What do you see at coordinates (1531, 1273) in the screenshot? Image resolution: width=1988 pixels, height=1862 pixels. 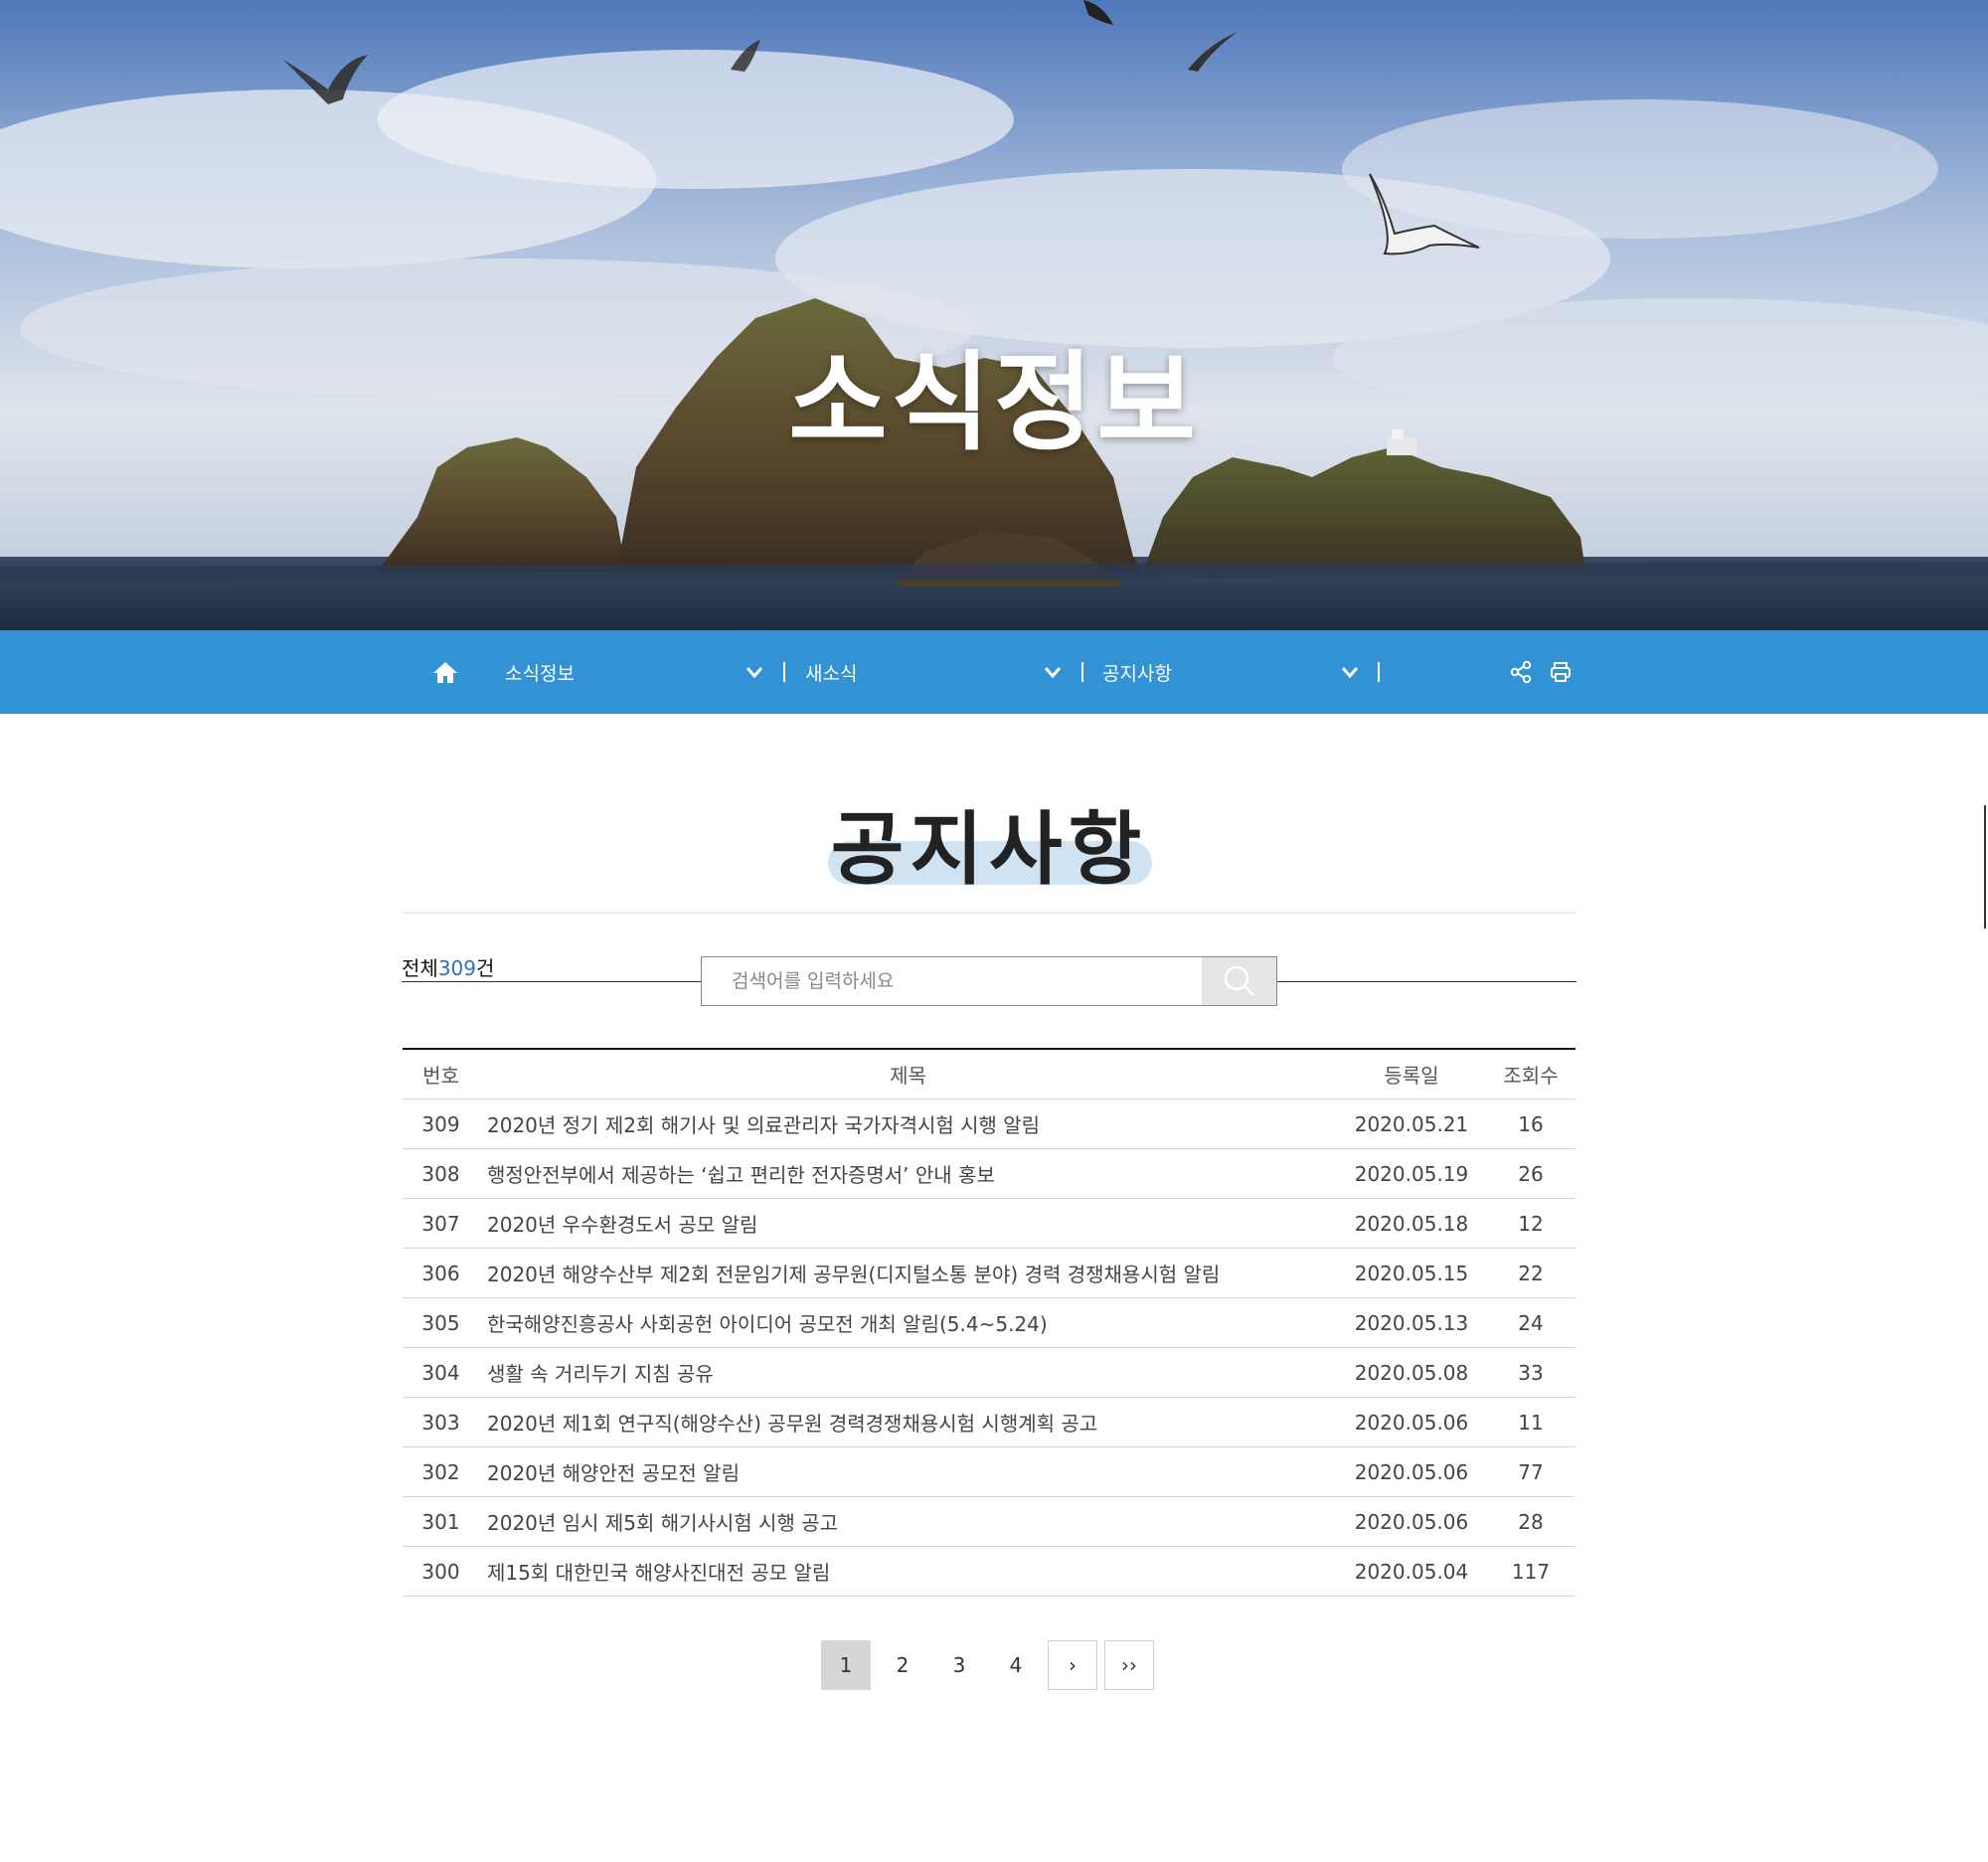 I see `row-views: 22` at bounding box center [1531, 1273].